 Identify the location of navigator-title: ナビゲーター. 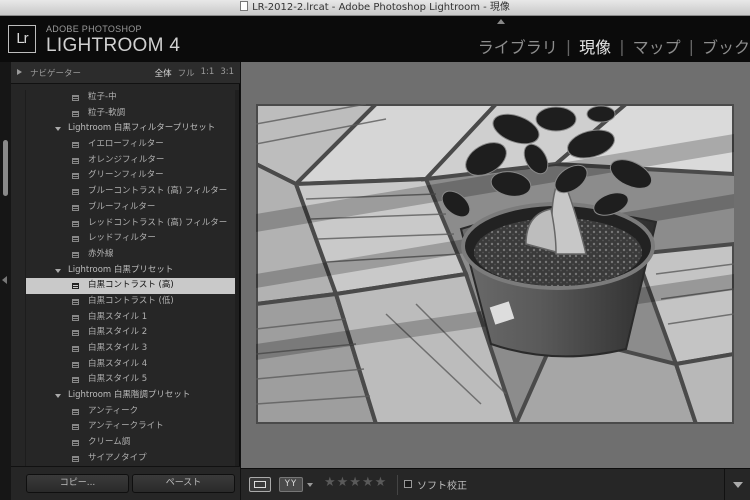
(56, 74).